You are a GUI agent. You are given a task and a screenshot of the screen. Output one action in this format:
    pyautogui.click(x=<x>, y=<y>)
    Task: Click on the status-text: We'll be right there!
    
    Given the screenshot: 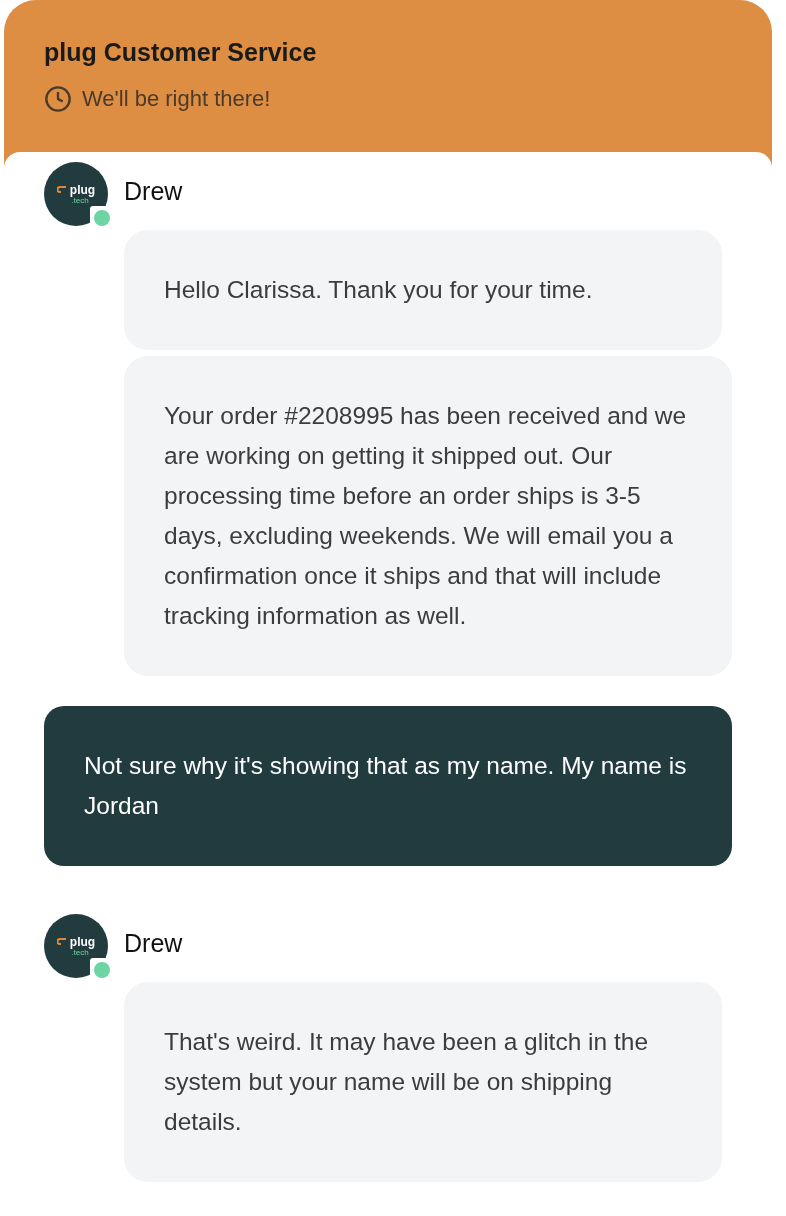 What is the action you would take?
    pyautogui.click(x=176, y=99)
    